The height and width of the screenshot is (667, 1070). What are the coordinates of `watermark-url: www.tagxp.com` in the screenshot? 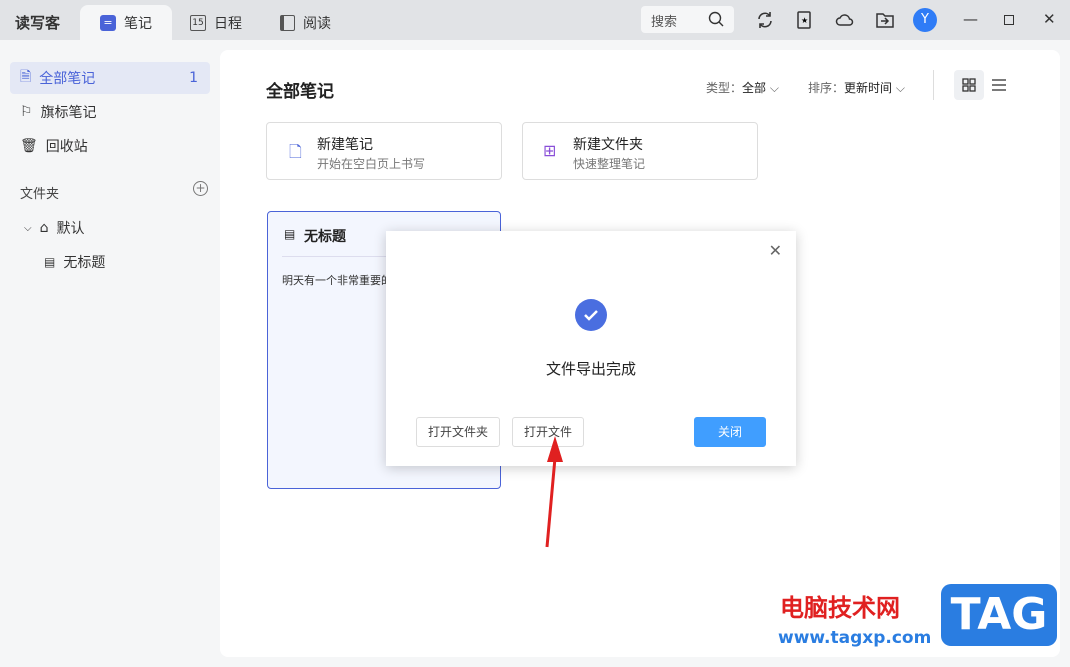 It's located at (855, 638).